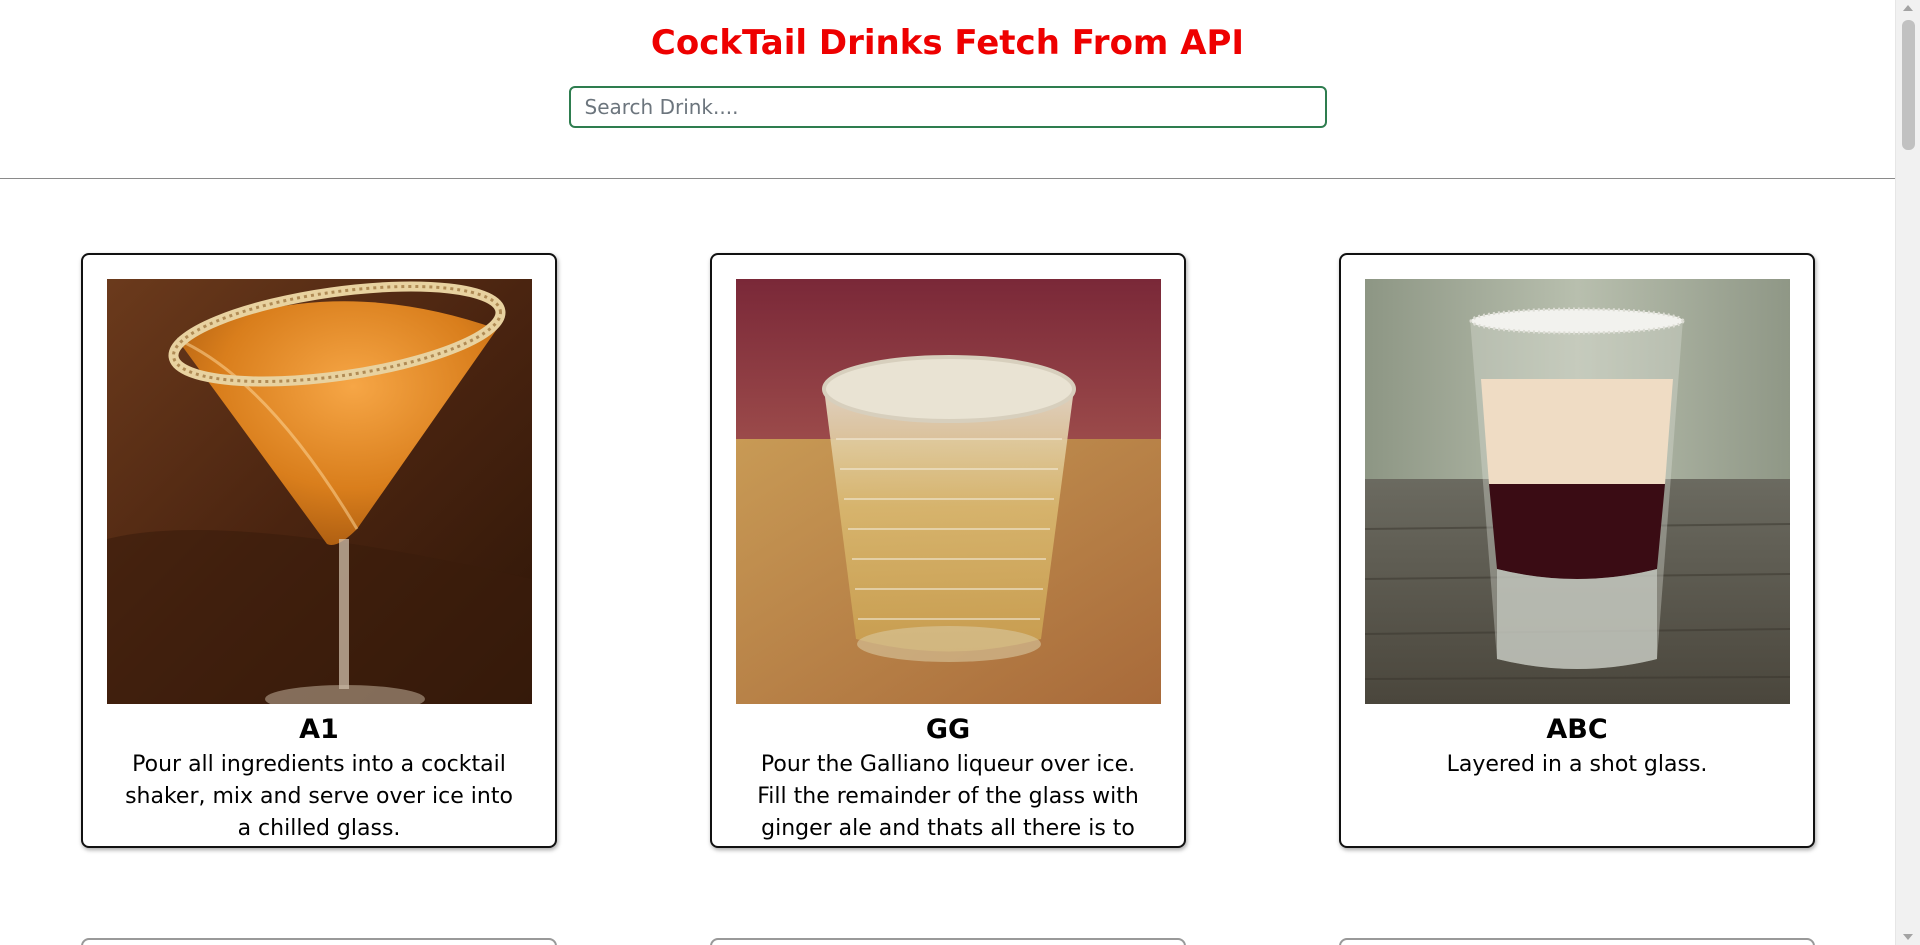 The image size is (1920, 945). I want to click on search-input, so click(947, 107).